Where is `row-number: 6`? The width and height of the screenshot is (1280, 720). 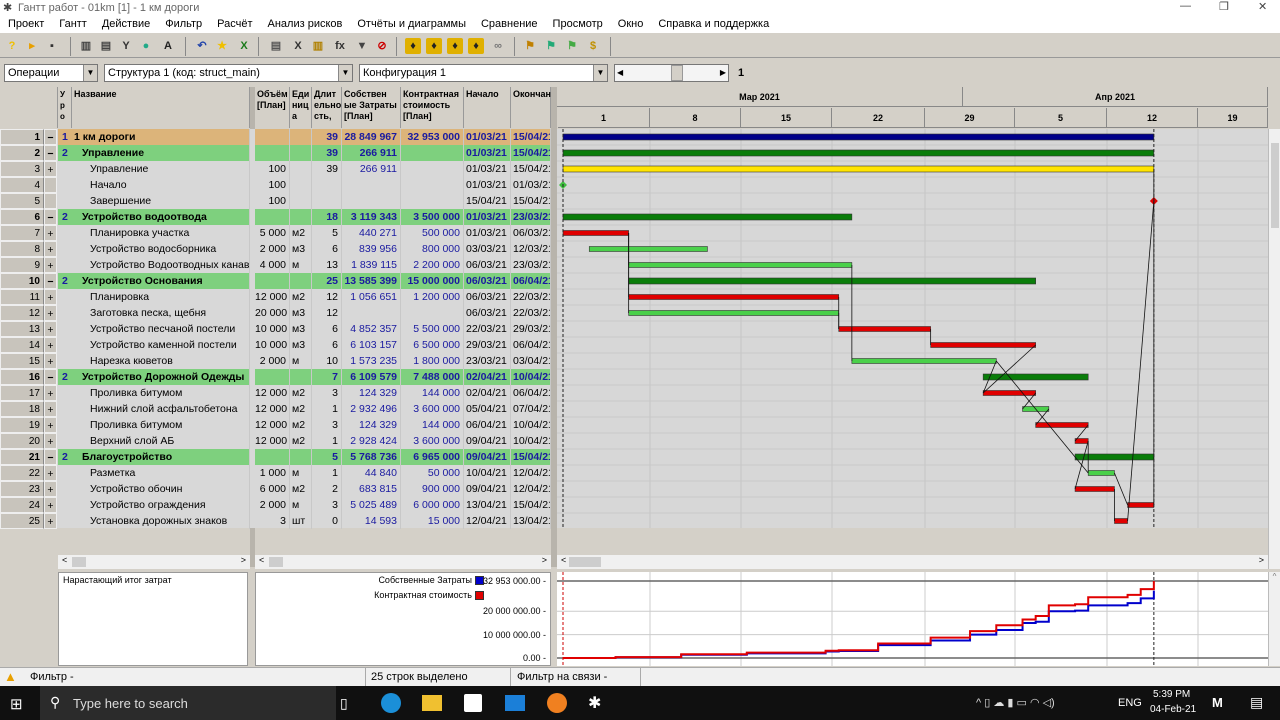
row-number: 6 is located at coordinates (22, 217).